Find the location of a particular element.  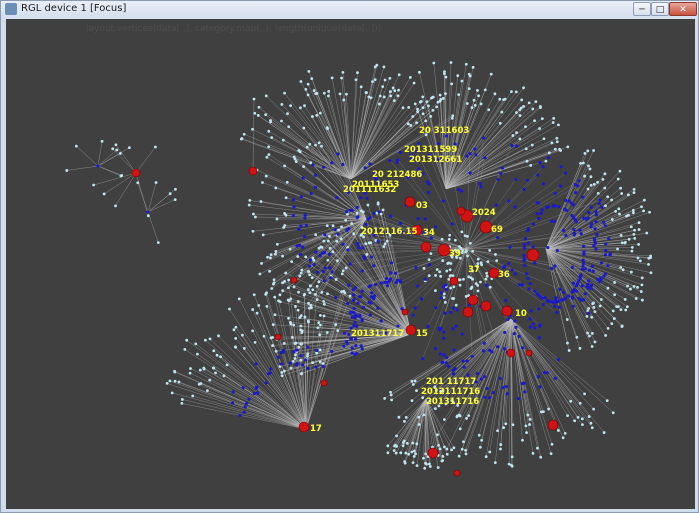

maximize-button: □ is located at coordinates (660, 9).